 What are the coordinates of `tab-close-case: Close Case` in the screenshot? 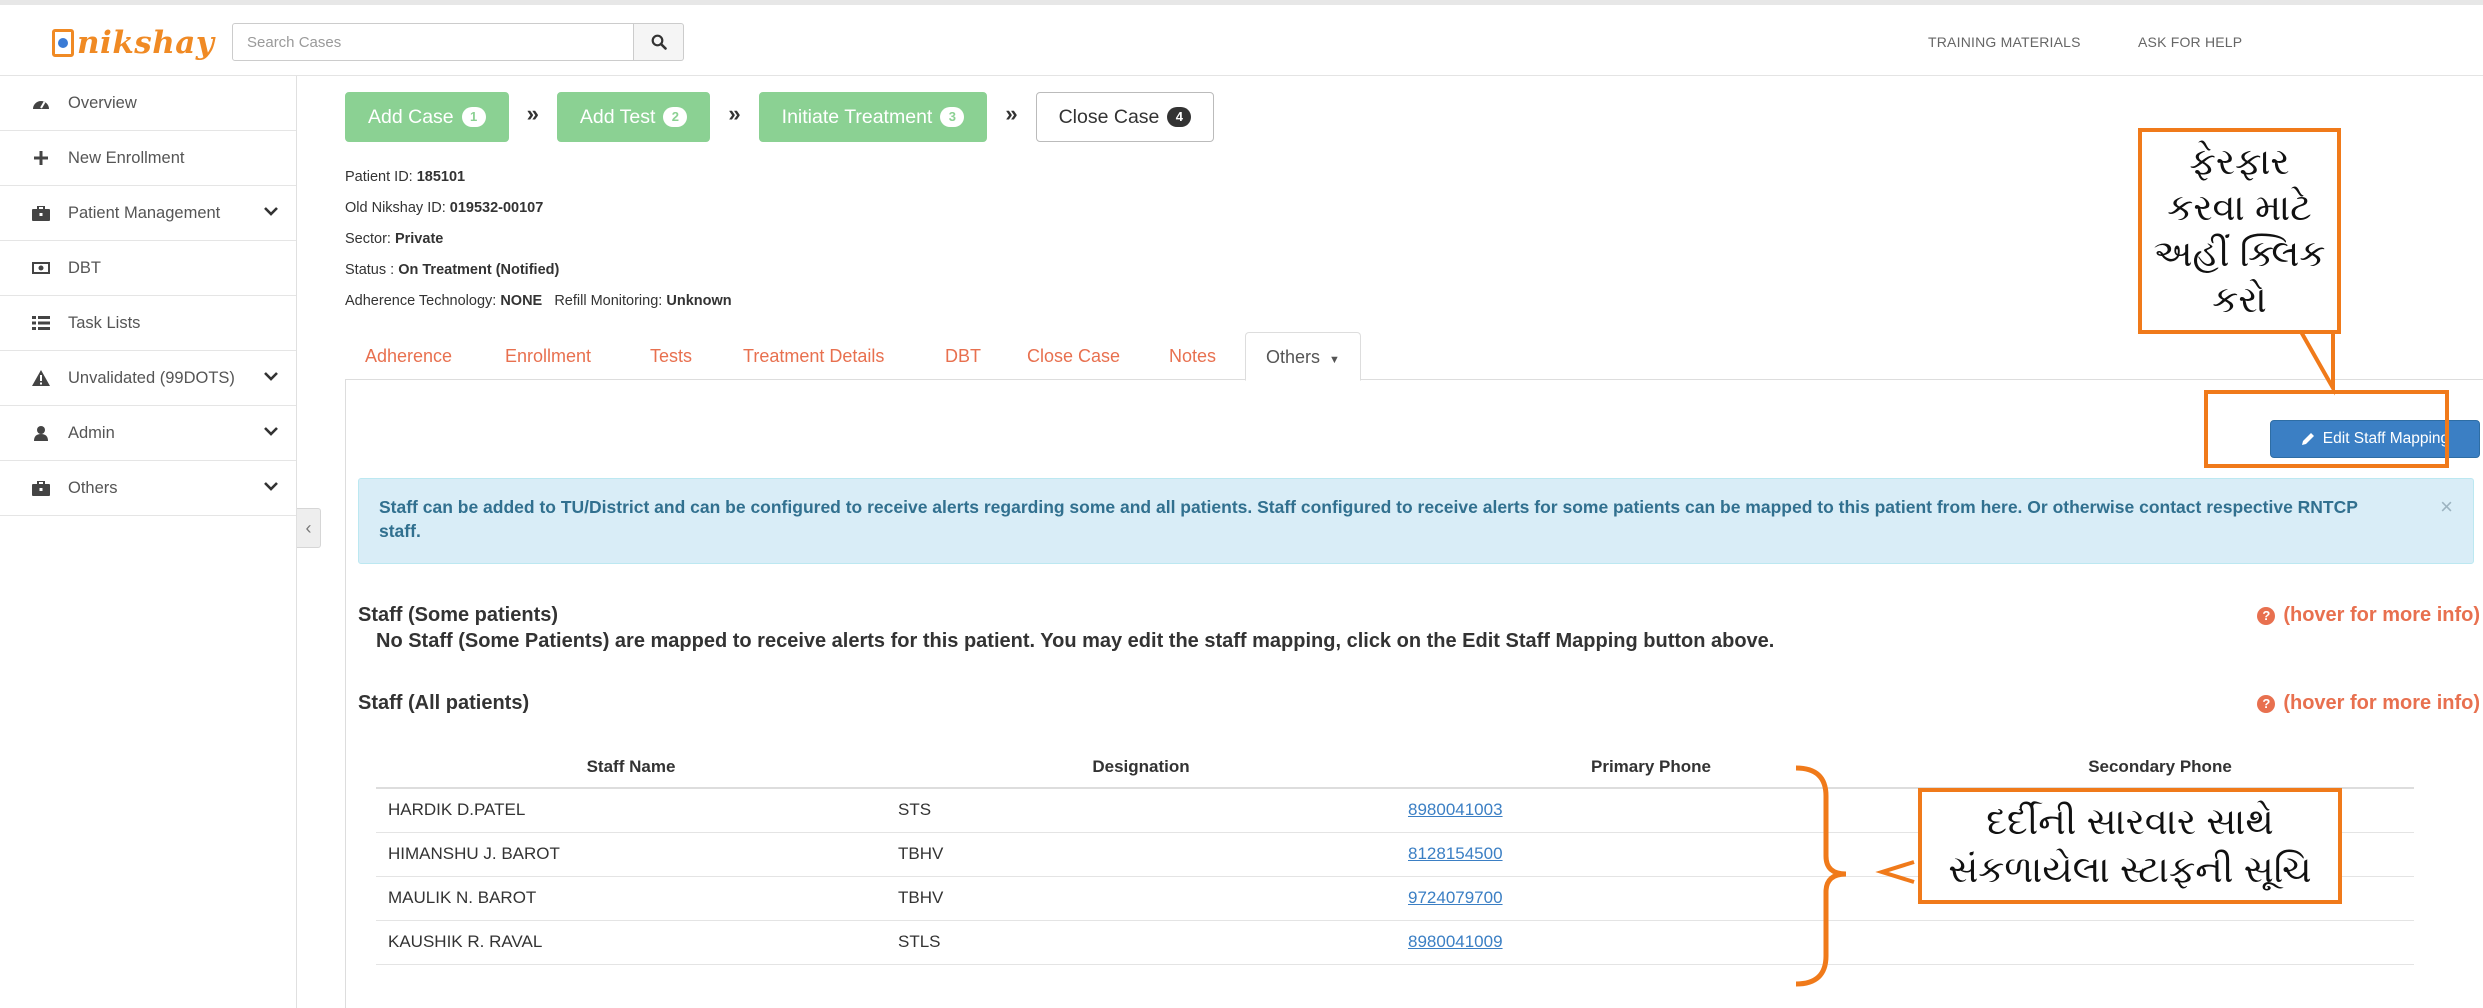 It's located at (1073, 356).